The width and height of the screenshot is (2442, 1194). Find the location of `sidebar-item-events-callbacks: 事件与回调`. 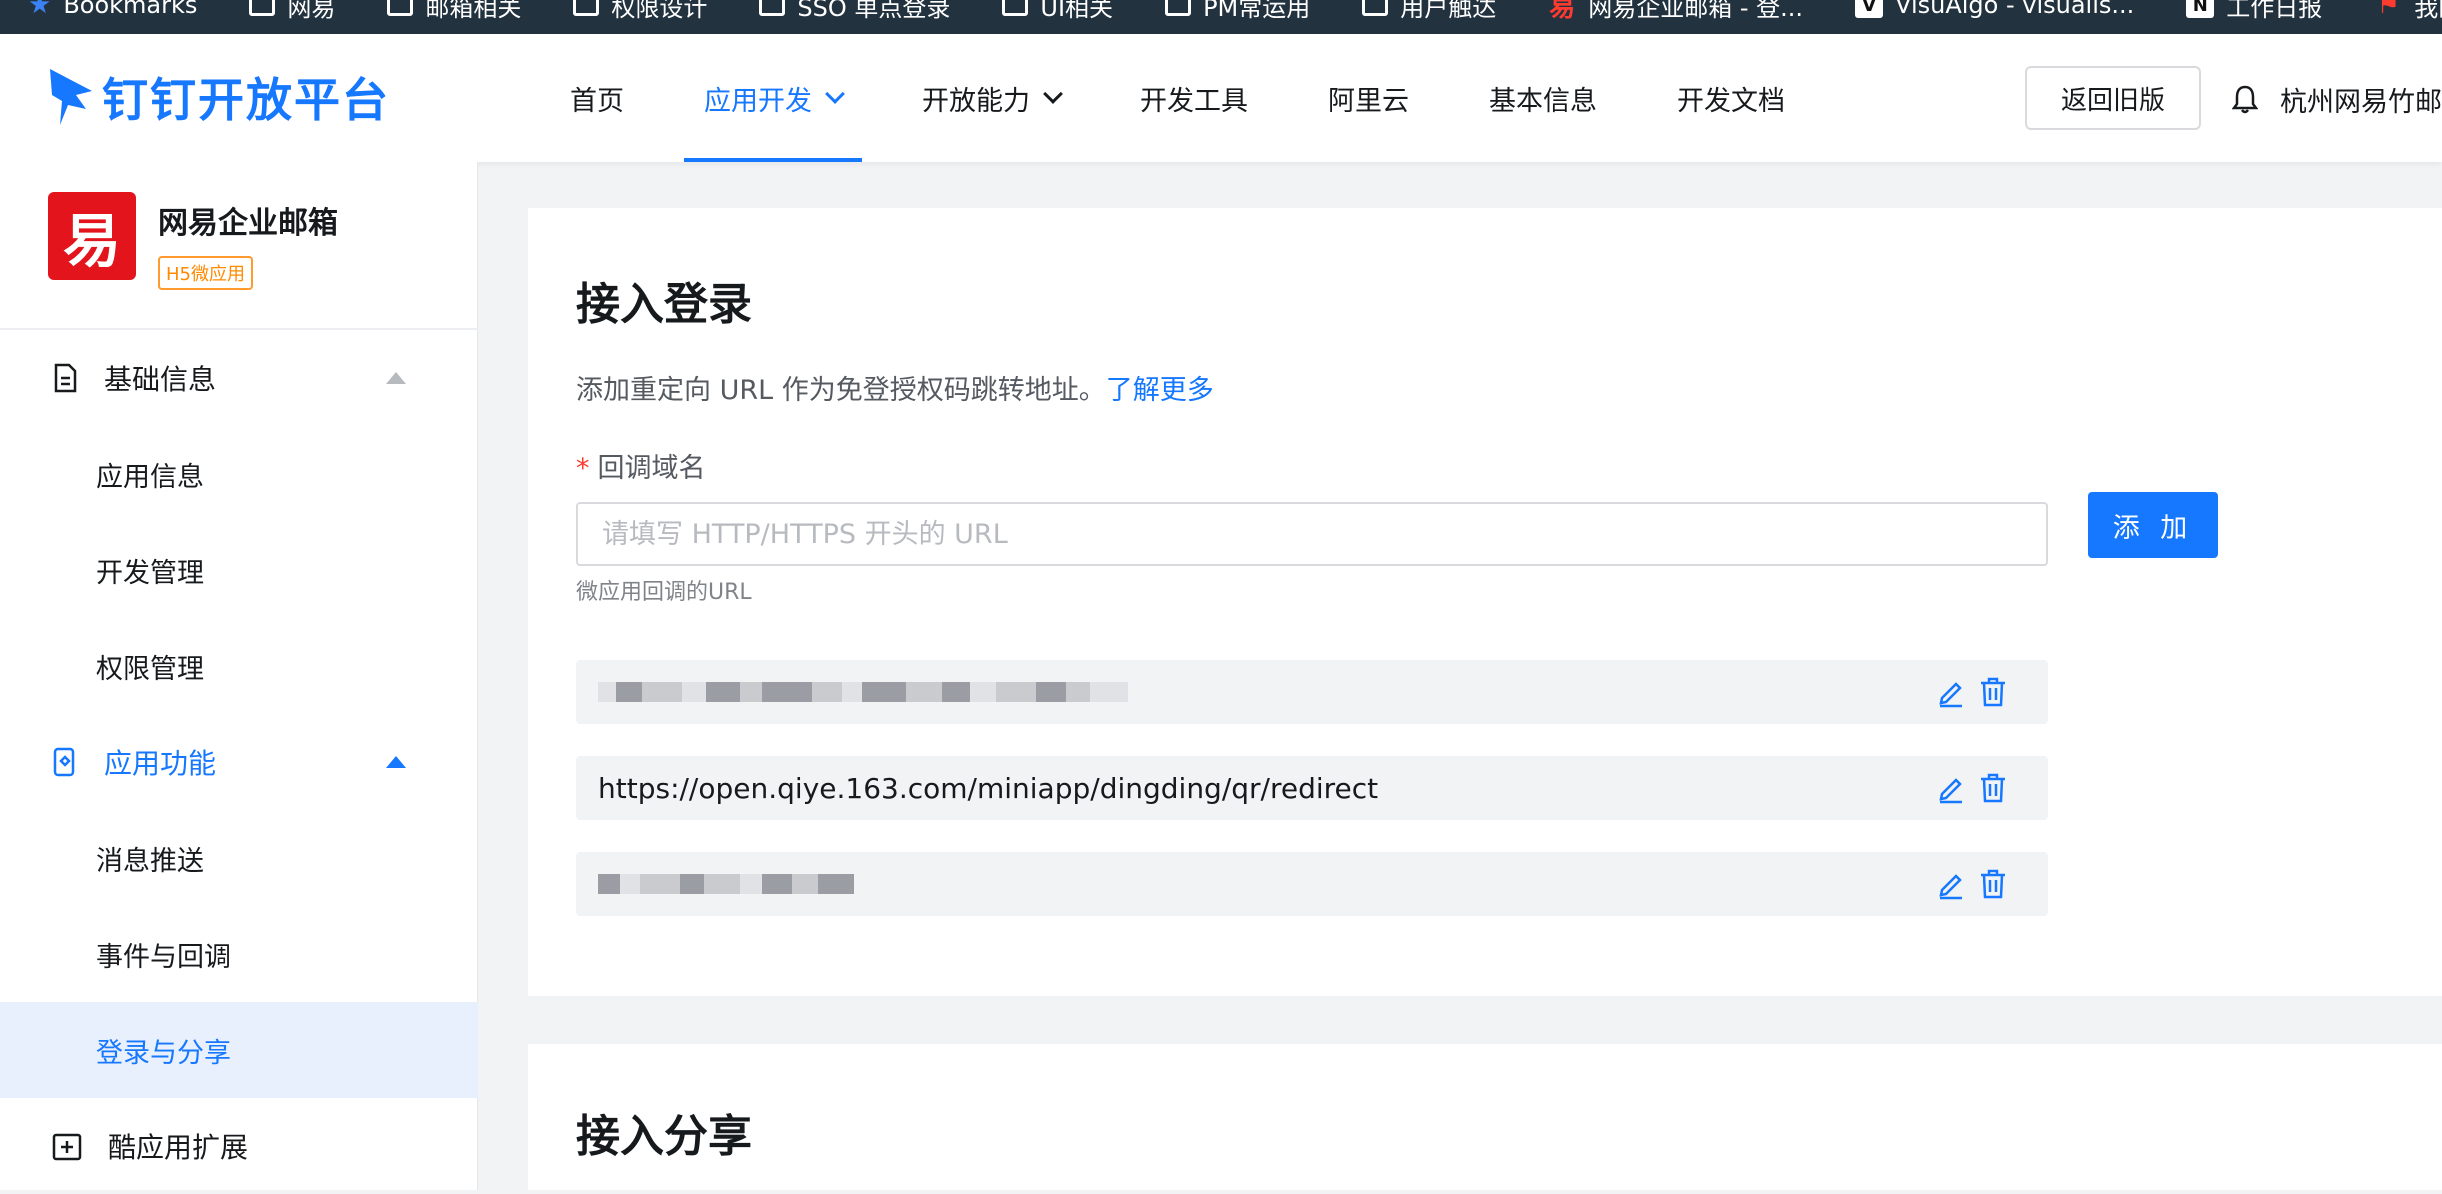

sidebar-item-events-callbacks: 事件与回调 is located at coordinates (239, 954).